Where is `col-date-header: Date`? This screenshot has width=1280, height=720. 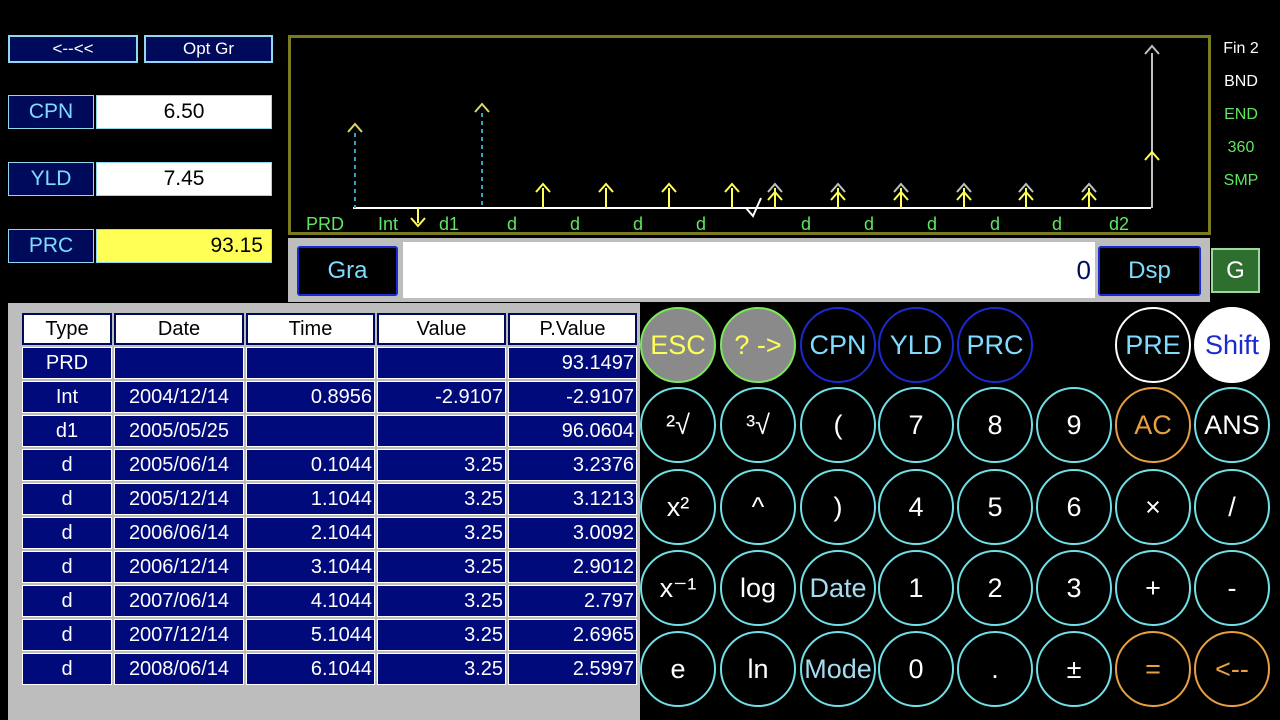
col-date-header: Date is located at coordinates (179, 329).